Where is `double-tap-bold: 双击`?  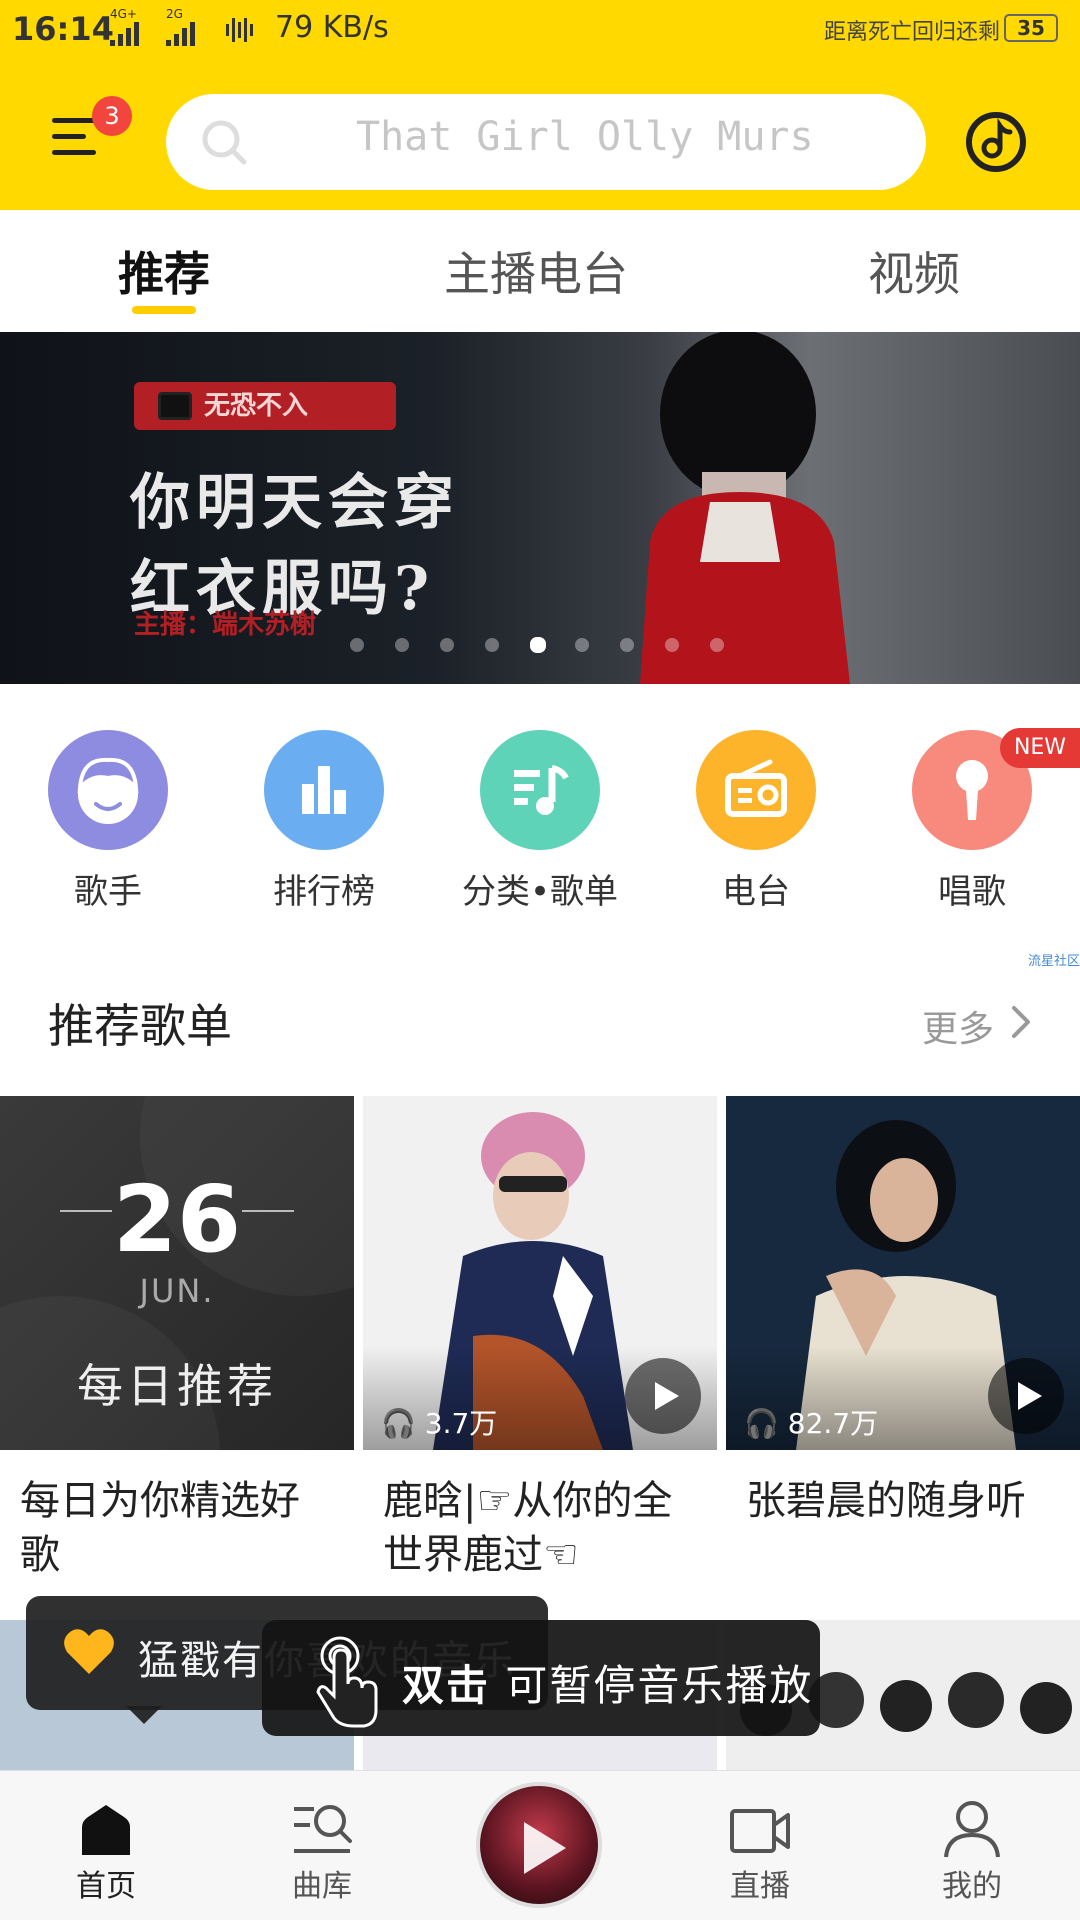
double-tap-bold: 双击 is located at coordinates (446, 1685).